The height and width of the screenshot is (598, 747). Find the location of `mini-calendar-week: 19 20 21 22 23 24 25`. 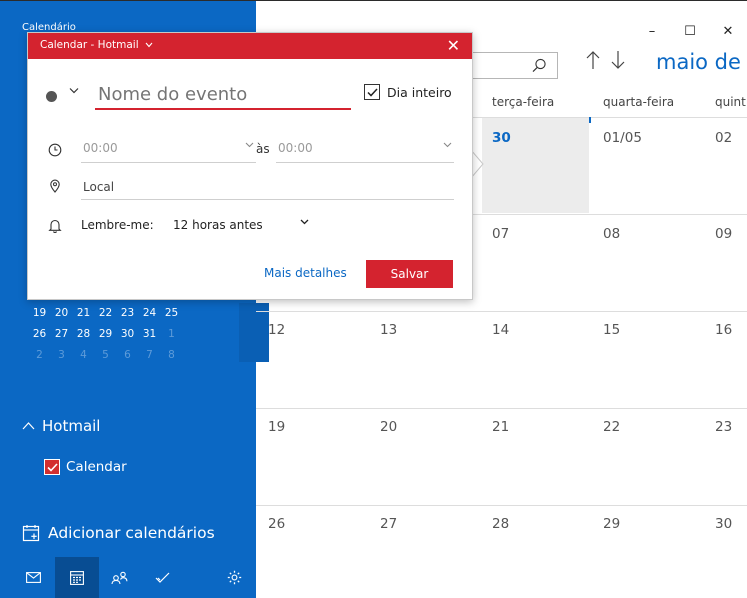

mini-calendar-week: 19 20 21 22 23 24 25 is located at coordinates (132, 313).